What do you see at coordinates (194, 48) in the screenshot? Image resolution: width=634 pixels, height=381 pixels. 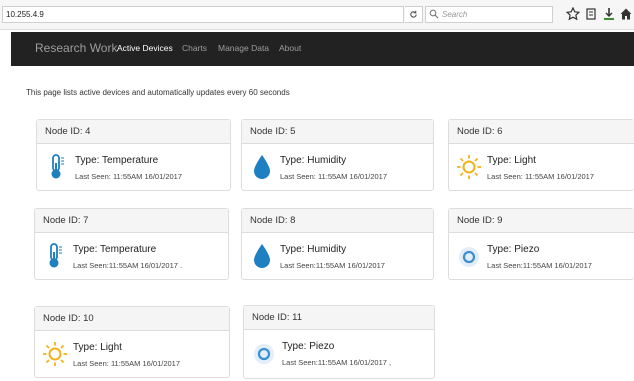 I see `nav-charts: Charts` at bounding box center [194, 48].